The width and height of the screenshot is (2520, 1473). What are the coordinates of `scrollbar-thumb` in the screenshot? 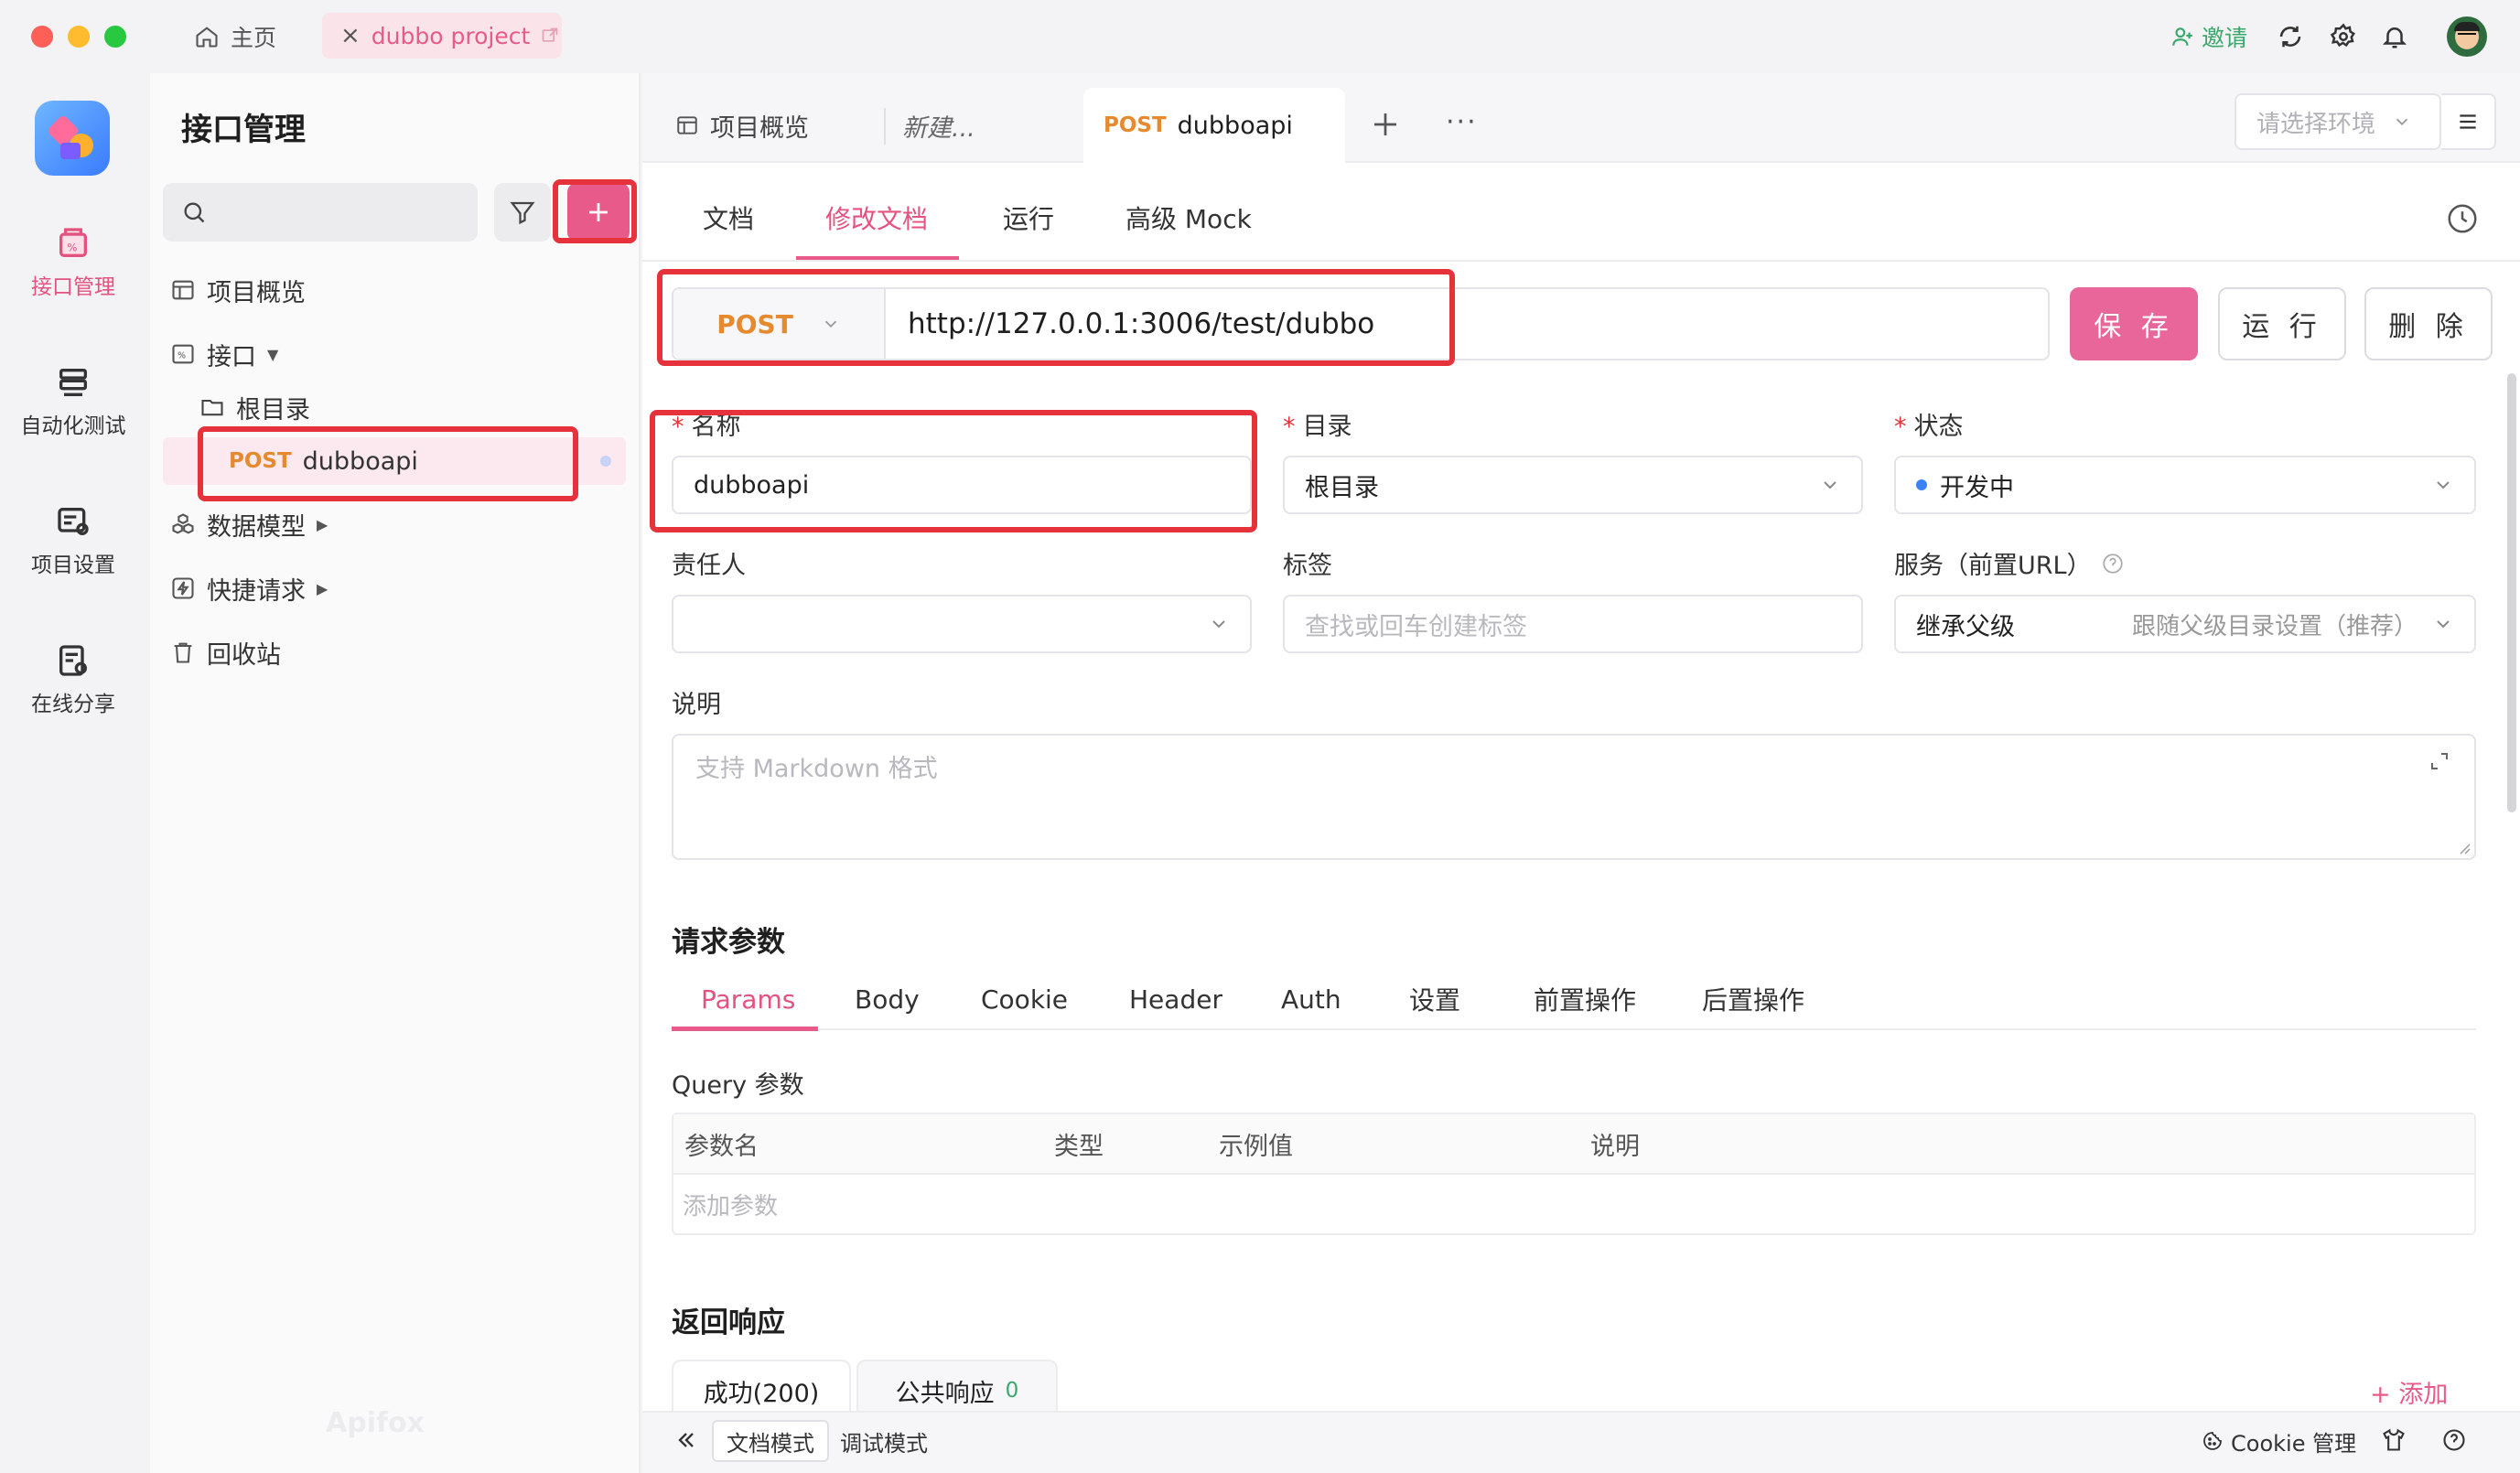 It's located at (2511, 592).